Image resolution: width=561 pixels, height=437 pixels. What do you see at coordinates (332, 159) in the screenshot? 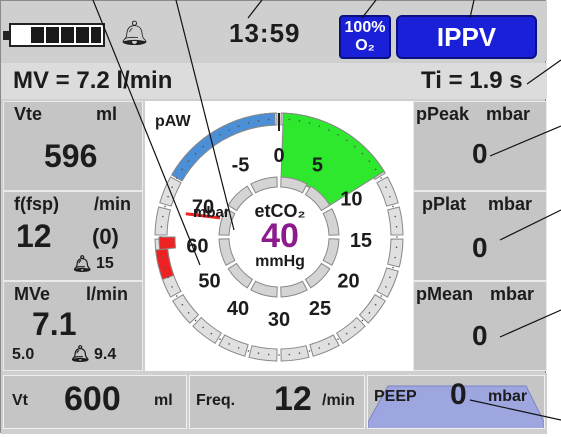
I see `gauge-green-zone` at bounding box center [332, 159].